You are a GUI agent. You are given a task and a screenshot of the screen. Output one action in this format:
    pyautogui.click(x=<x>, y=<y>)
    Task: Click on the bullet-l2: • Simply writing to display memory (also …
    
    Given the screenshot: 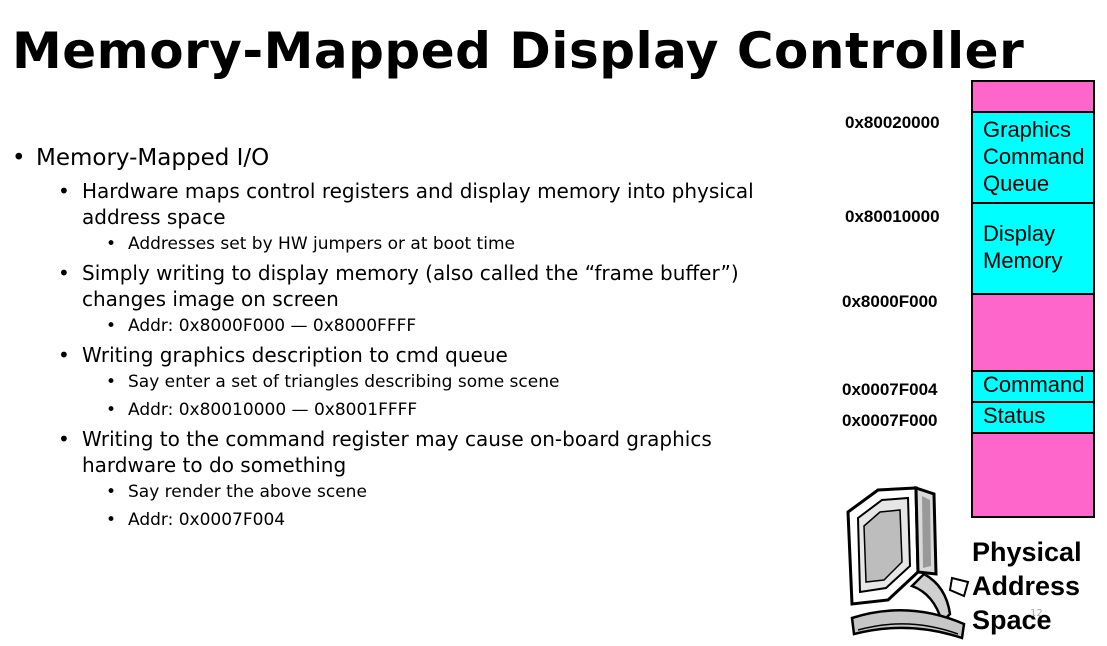 What is the action you would take?
    pyautogui.click(x=412, y=286)
    